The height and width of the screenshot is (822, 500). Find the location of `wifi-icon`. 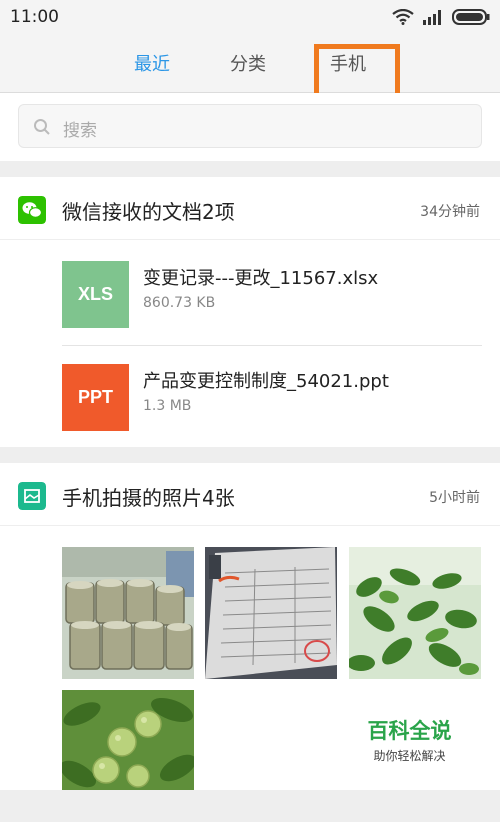

wifi-icon is located at coordinates (403, 17).